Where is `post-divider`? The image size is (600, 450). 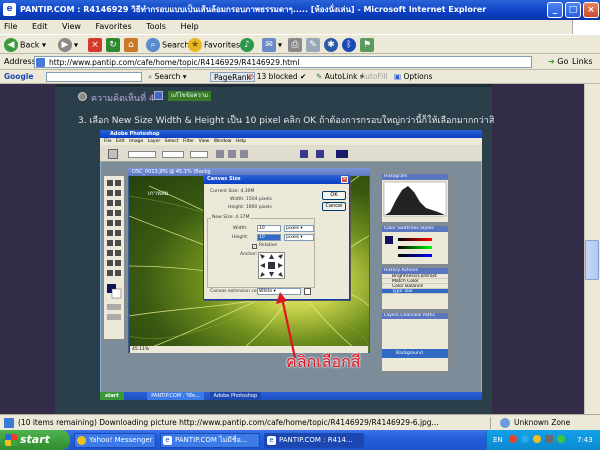
post-divider is located at coordinates (273, 85).